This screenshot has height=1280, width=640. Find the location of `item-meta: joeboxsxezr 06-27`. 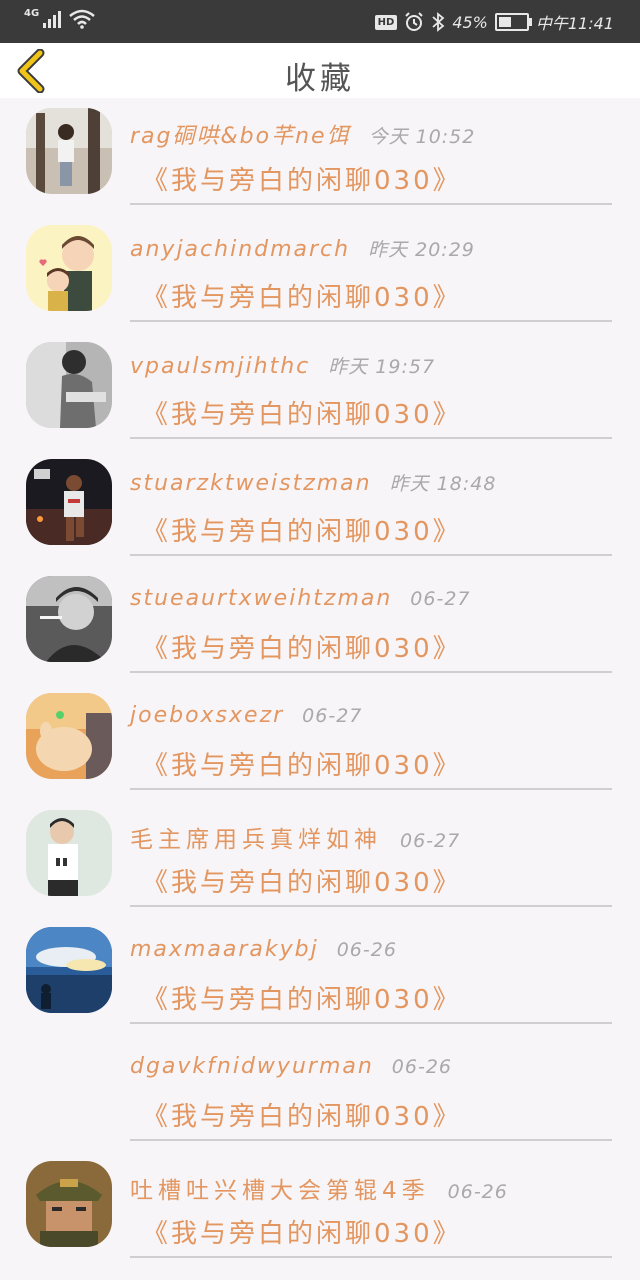

item-meta: joeboxsxezr 06-27 is located at coordinates (246, 715).